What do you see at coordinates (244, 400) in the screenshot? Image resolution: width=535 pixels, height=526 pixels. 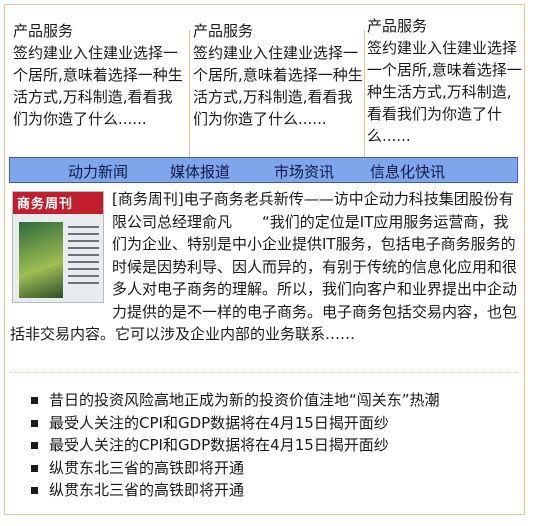 I see `news-link: 昔日的投资风险高地正成为新的投资价值洼地“闯关东”热潮` at bounding box center [244, 400].